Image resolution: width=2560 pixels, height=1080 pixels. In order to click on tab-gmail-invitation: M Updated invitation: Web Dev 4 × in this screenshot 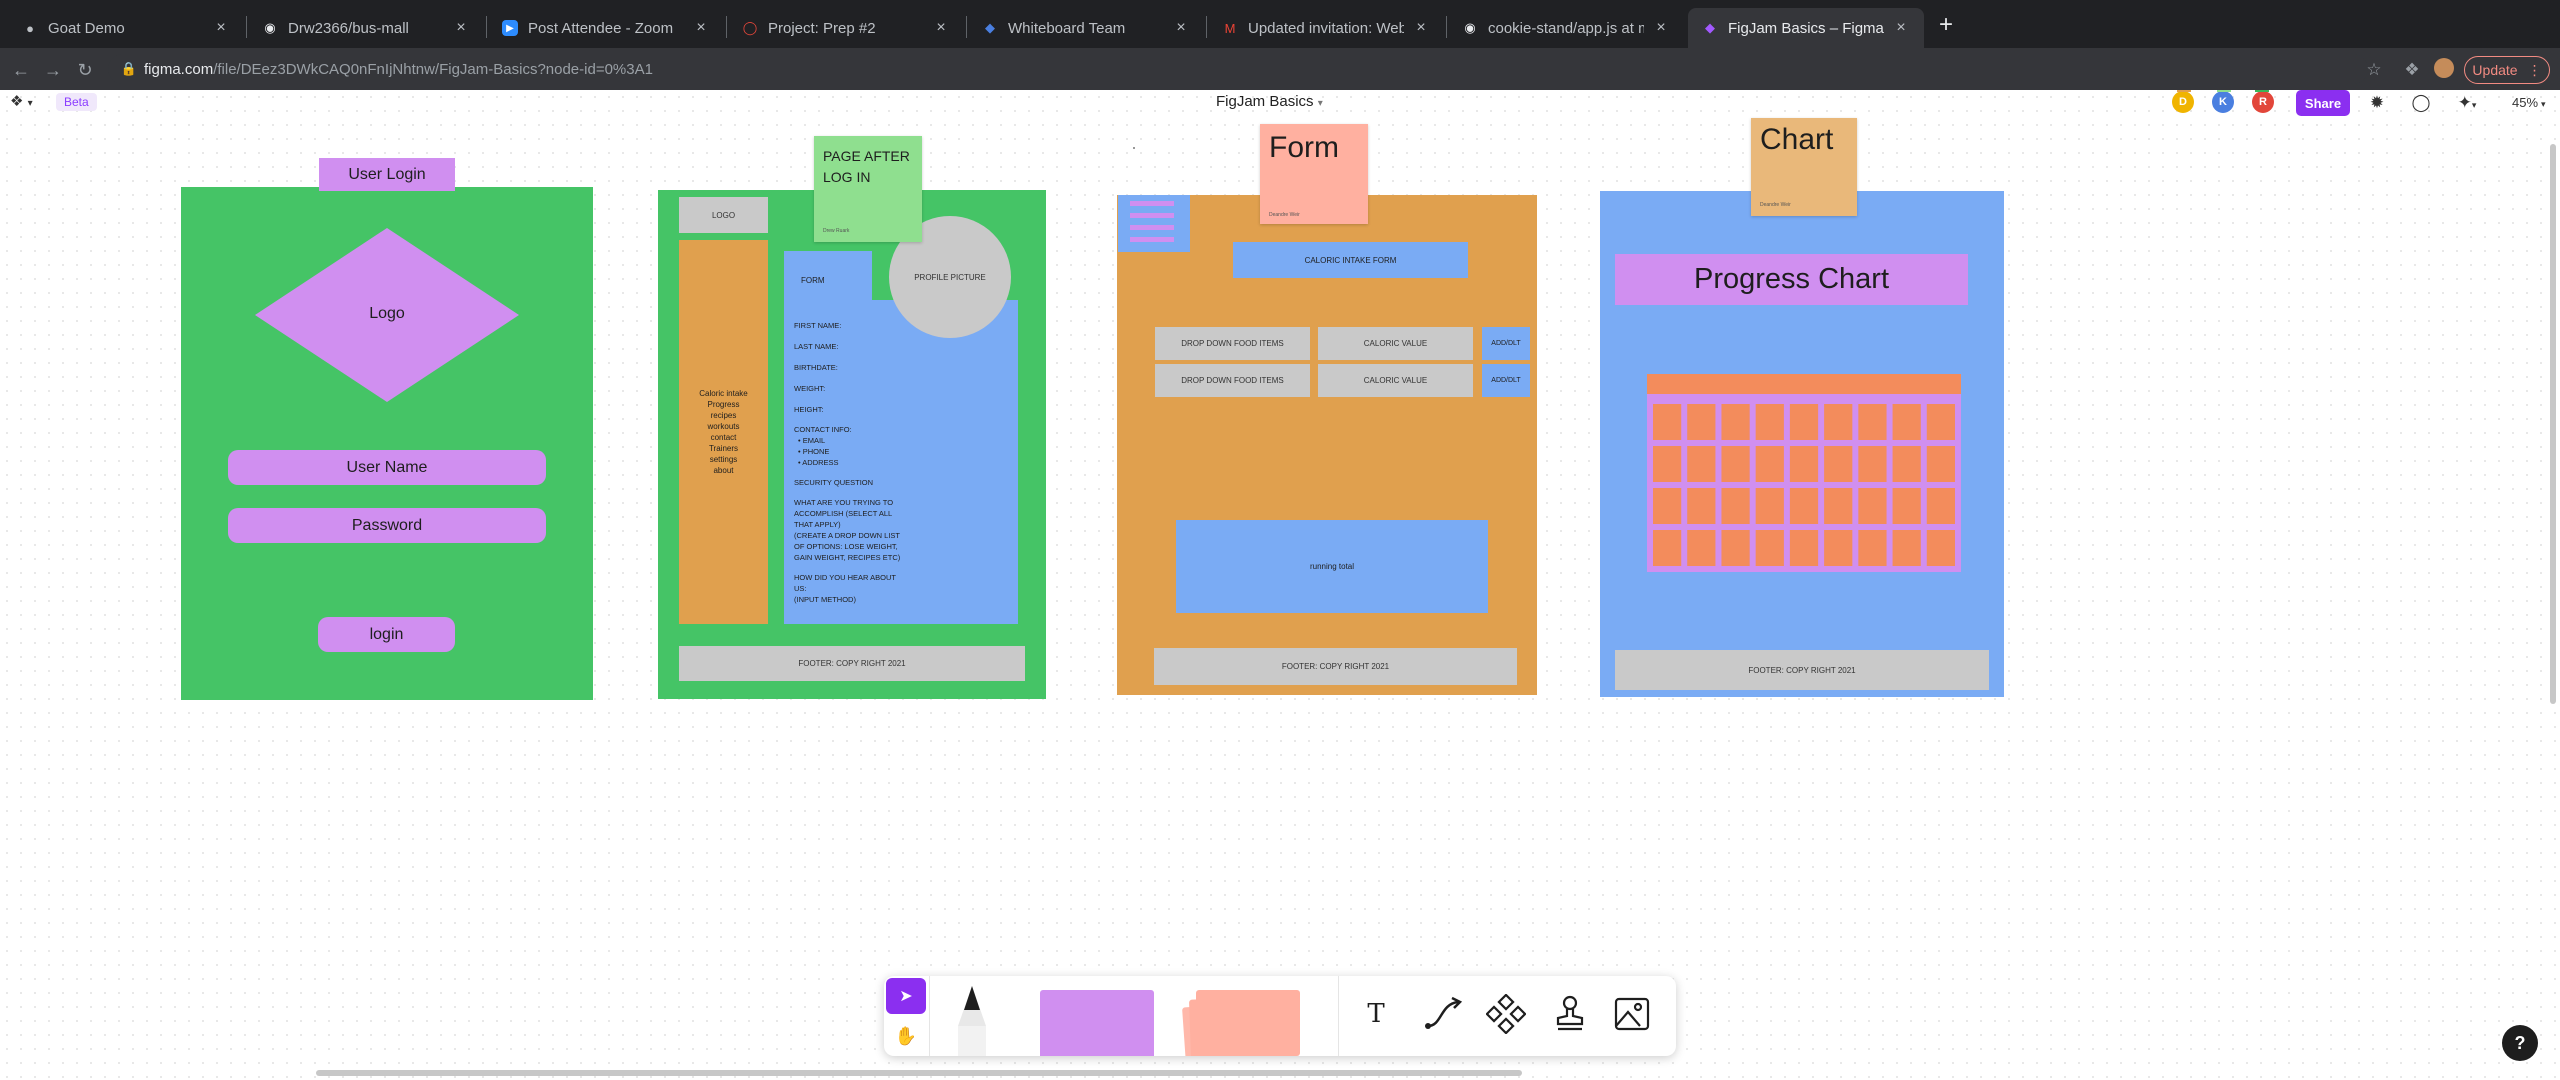, I will do `click(1326, 28)`.